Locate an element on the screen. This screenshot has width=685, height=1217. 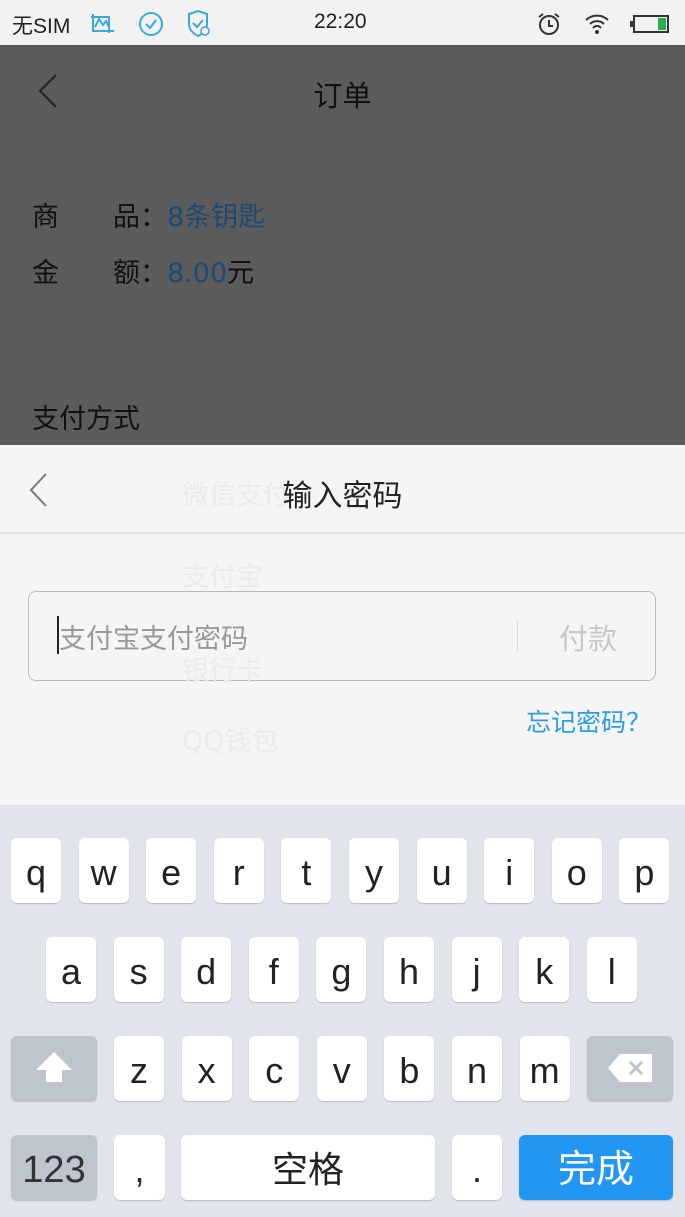
payment-section-title: 支付方式 is located at coordinates (86, 419).